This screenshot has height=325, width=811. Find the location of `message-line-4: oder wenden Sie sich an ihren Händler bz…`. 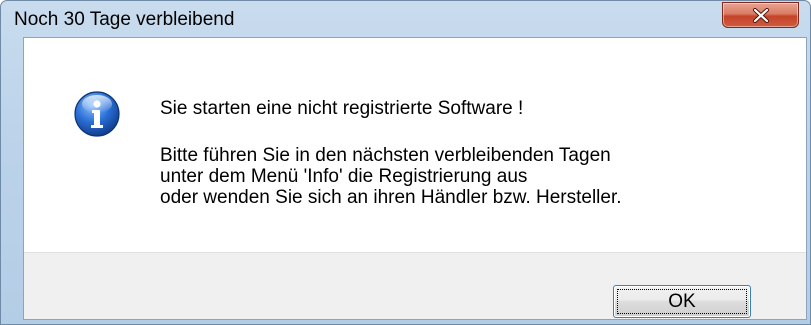

message-line-4: oder wenden Sie sich an ihren Händler bz… is located at coordinates (391, 197).